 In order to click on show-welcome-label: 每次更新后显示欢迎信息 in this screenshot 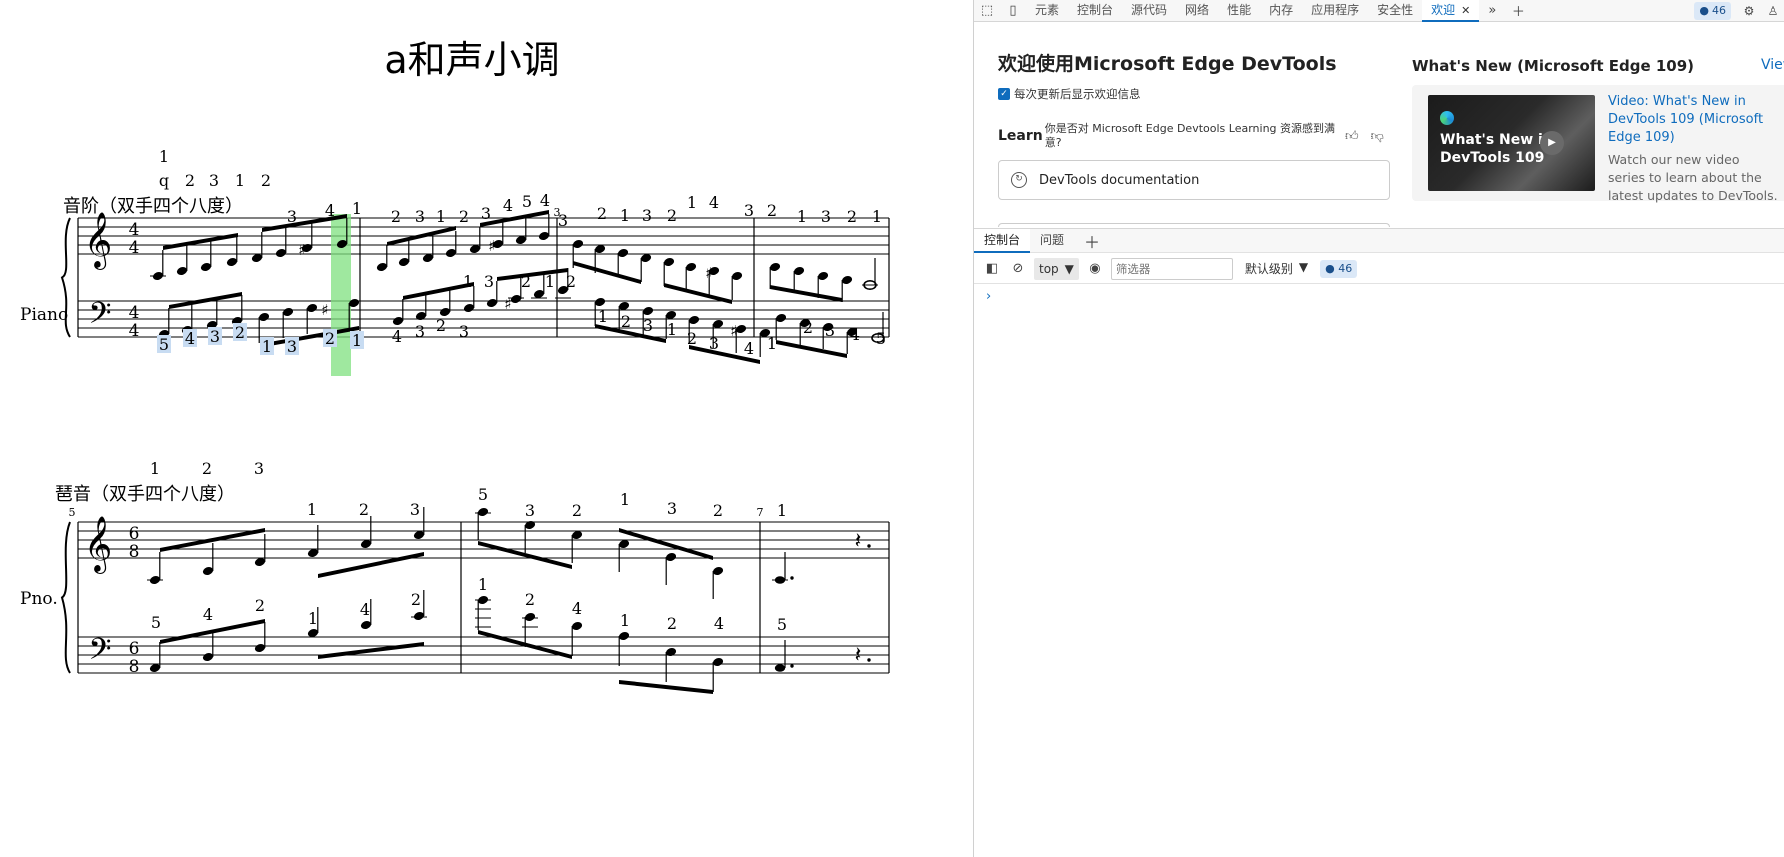, I will do `click(1077, 94)`.